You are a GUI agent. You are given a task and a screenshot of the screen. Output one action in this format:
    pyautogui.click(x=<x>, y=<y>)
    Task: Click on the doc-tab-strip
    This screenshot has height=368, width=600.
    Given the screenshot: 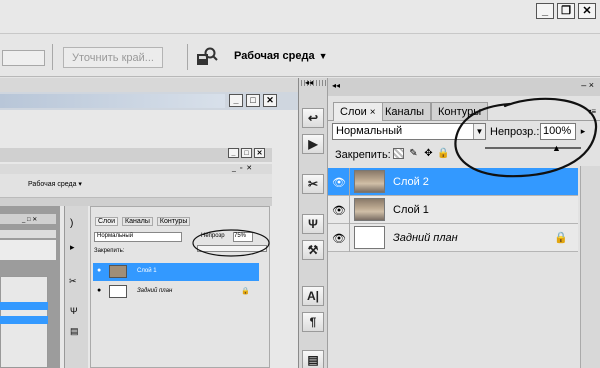 What is the action you would take?
    pyautogui.click(x=149, y=85)
    